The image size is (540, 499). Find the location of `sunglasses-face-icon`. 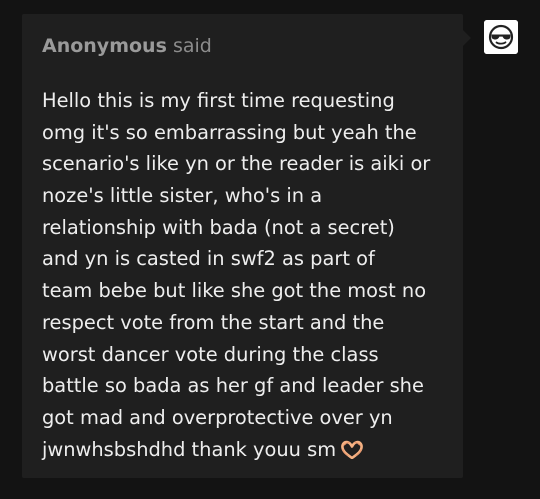

sunglasses-face-icon is located at coordinates (501, 37).